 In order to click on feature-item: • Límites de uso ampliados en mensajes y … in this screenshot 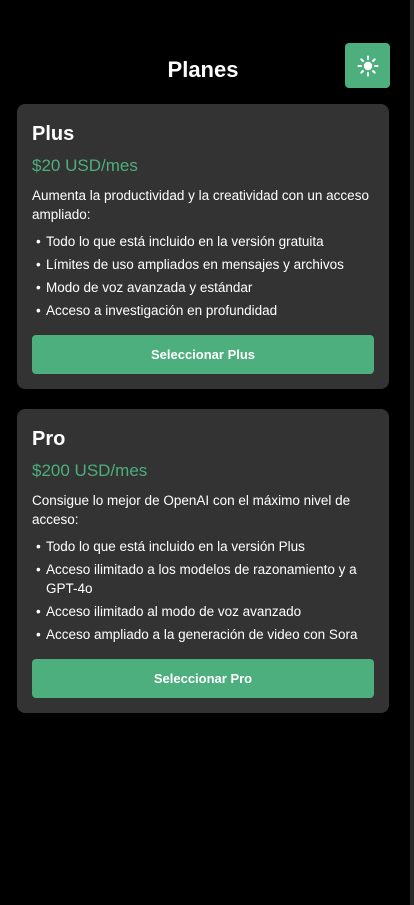, I will do `click(190, 264)`.